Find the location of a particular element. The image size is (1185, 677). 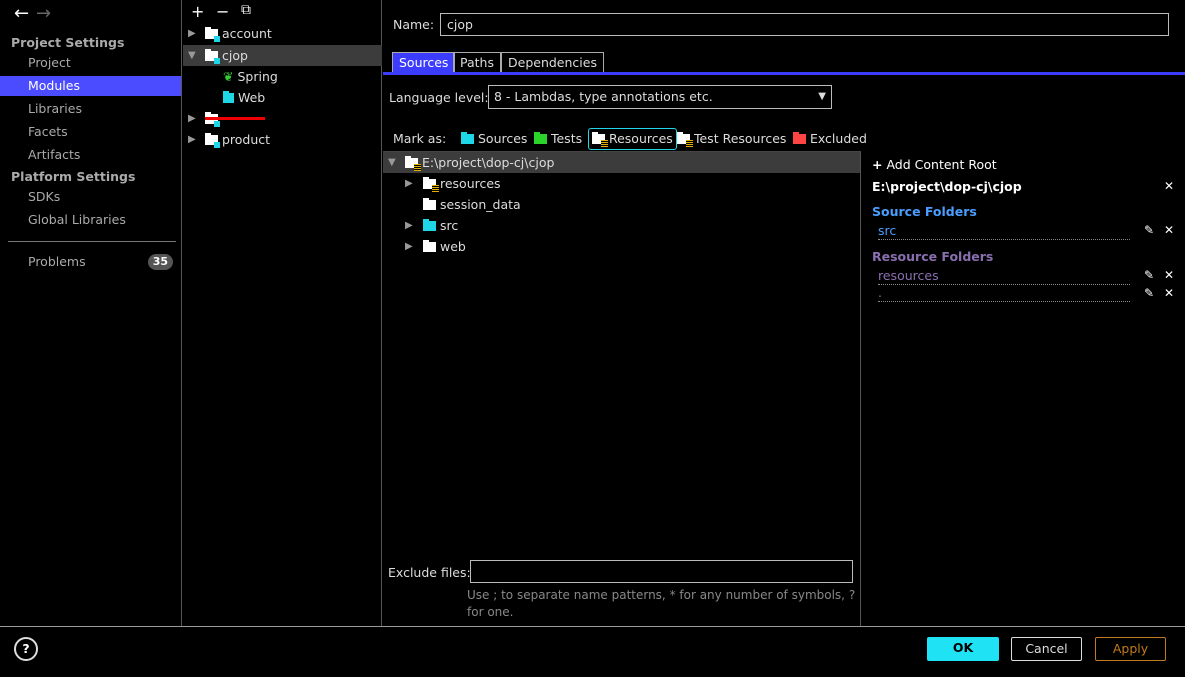

source-folder-src: src is located at coordinates (1004, 231).